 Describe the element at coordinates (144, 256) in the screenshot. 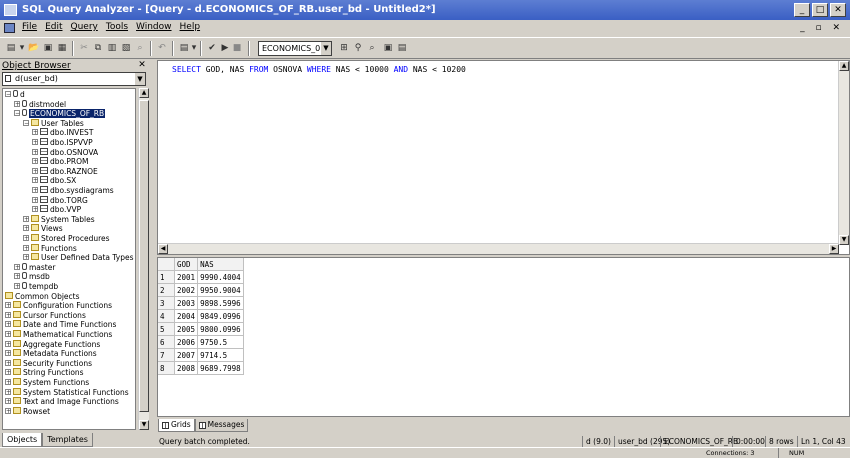

I see `scroll-thumb` at that location.